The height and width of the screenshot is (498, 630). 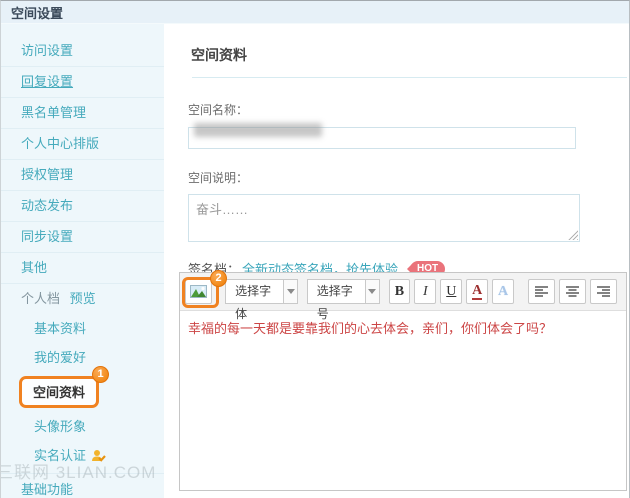 I want to click on sidebar-item-other: 其他, so click(x=82, y=268).